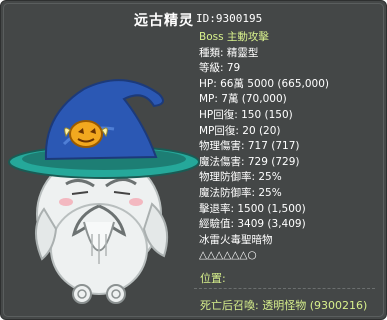 Image resolution: width=387 pixels, height=320 pixels. What do you see at coordinates (246, 114) in the screenshot?
I see `stat-hp-recovery: HP回復: 150 (150)` at bounding box center [246, 114].